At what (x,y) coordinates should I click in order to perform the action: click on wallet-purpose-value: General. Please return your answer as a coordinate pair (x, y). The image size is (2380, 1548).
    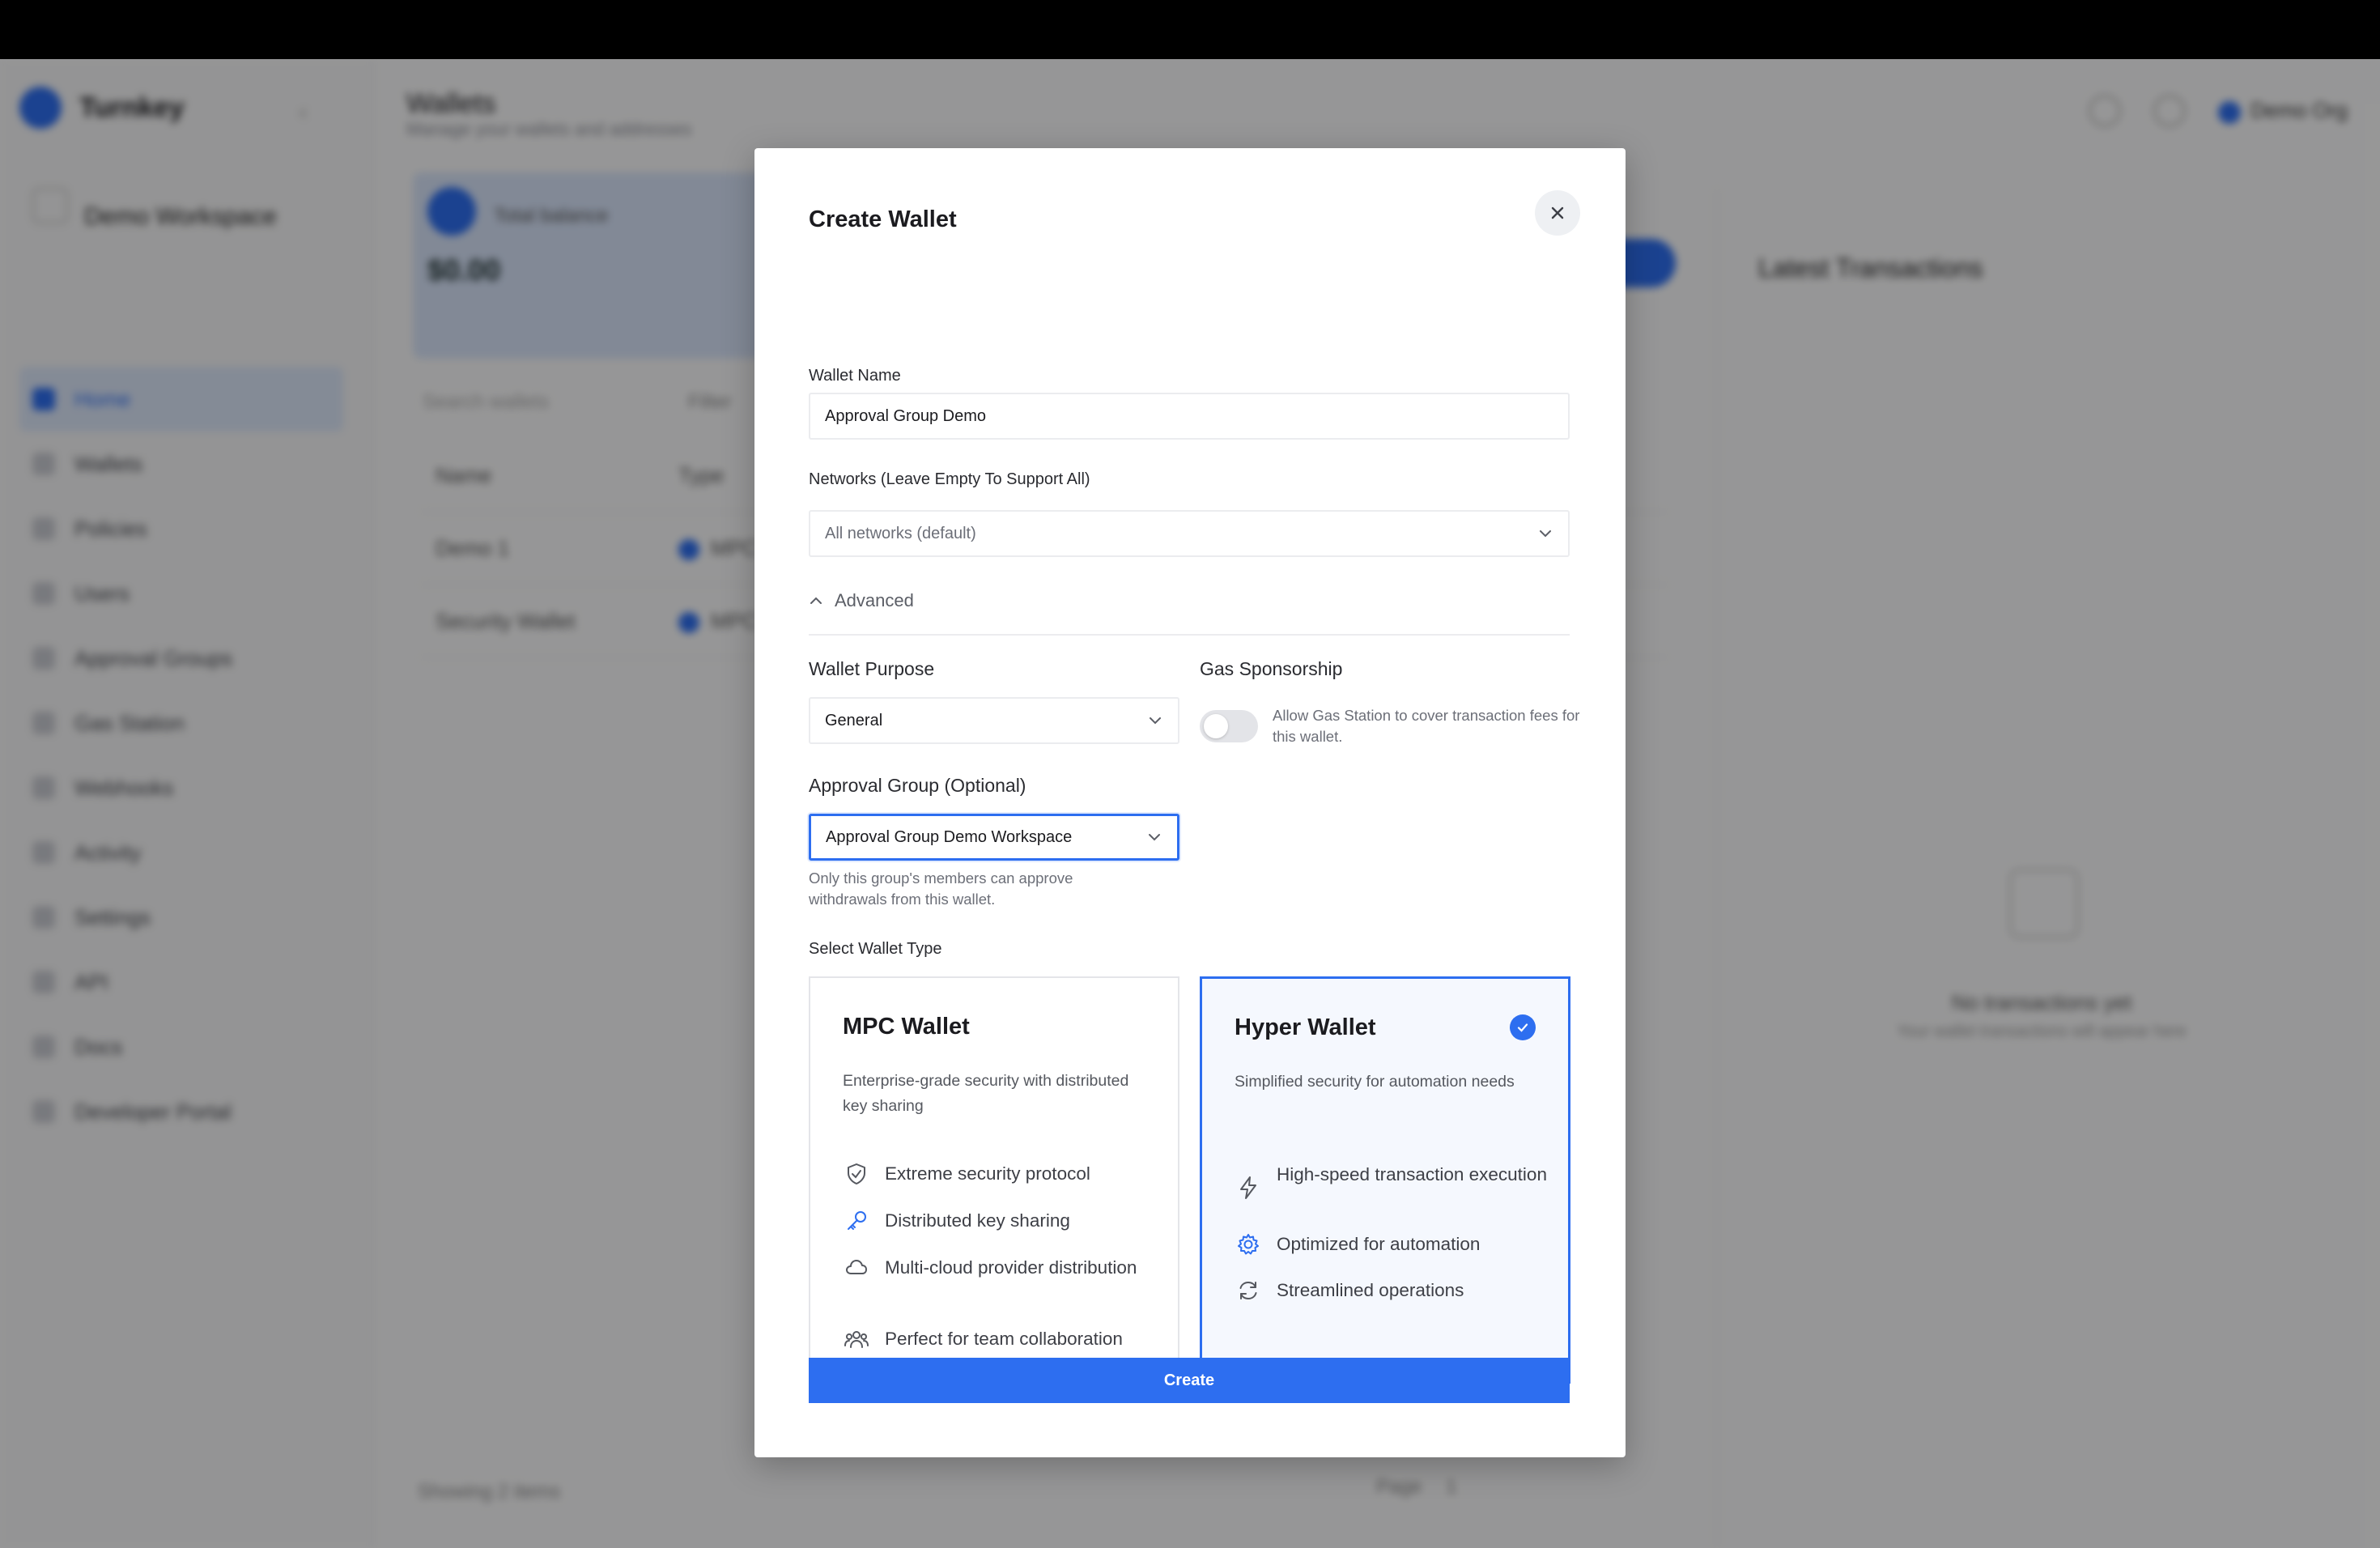
    Looking at the image, I should click on (854, 720).